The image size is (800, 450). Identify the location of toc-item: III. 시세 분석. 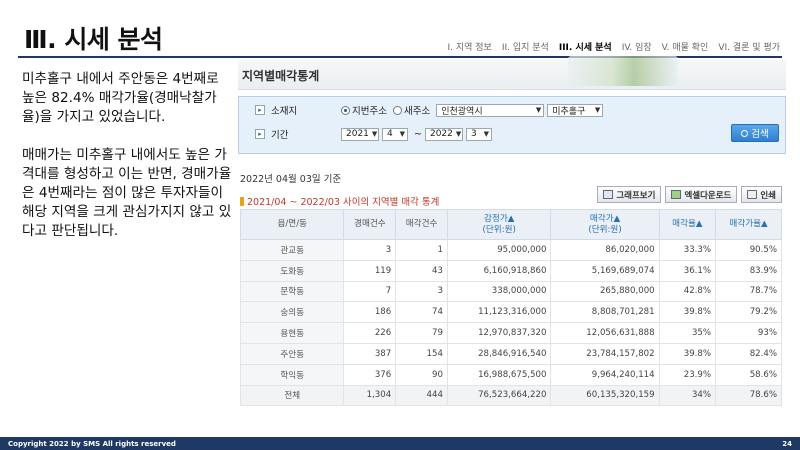
(585, 48).